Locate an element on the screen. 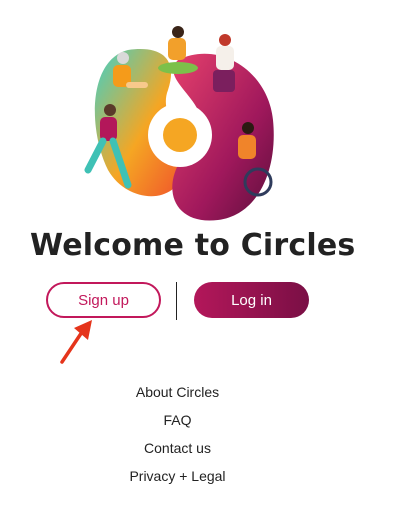  privacy-legal-link: Privacy + Legal is located at coordinates (177, 481).